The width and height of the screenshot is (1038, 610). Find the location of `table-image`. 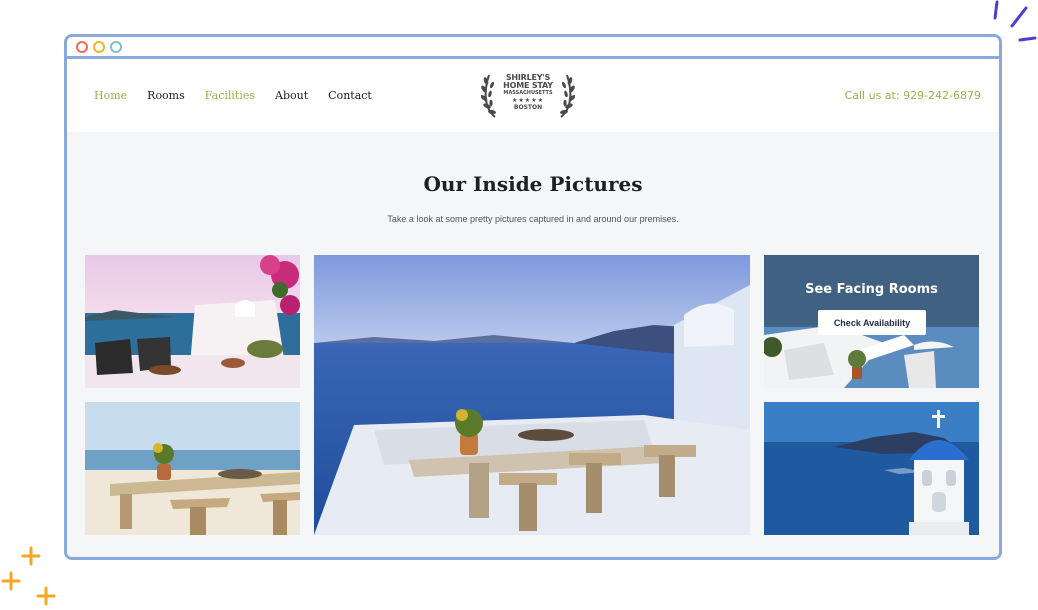

table-image is located at coordinates (192, 468).